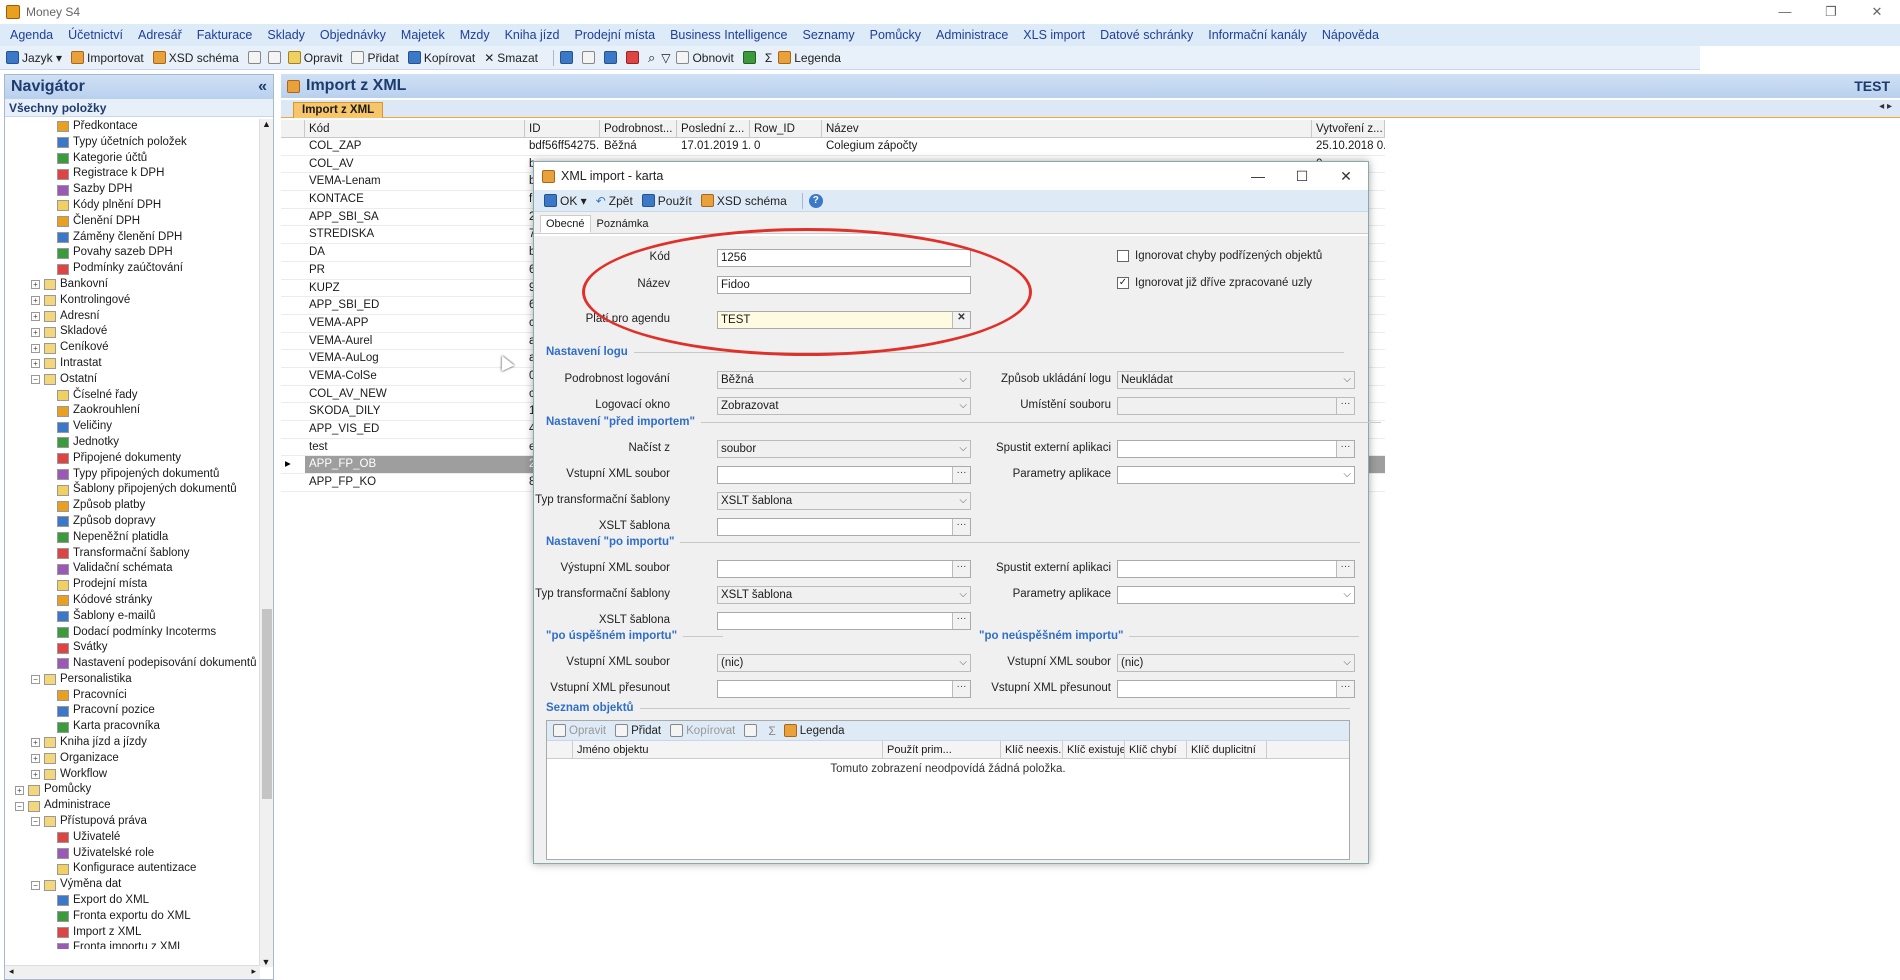  I want to click on dialog-maximize-button: ☐, so click(1302, 176).